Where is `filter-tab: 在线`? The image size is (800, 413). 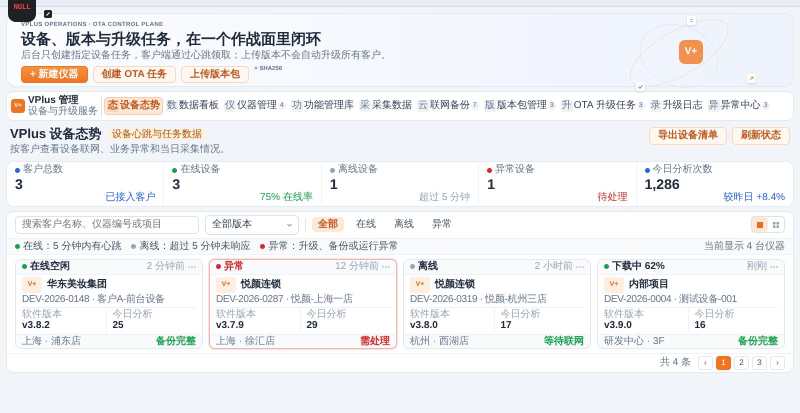 filter-tab: 在线 is located at coordinates (366, 224).